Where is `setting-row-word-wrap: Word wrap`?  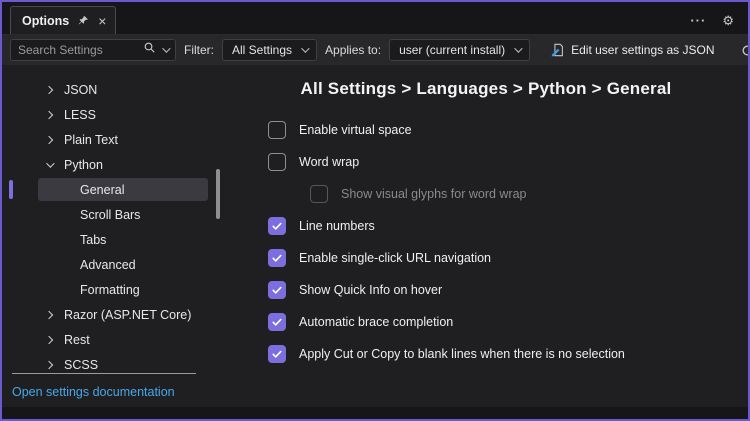 setting-row-word-wrap: Word wrap is located at coordinates (486, 162).